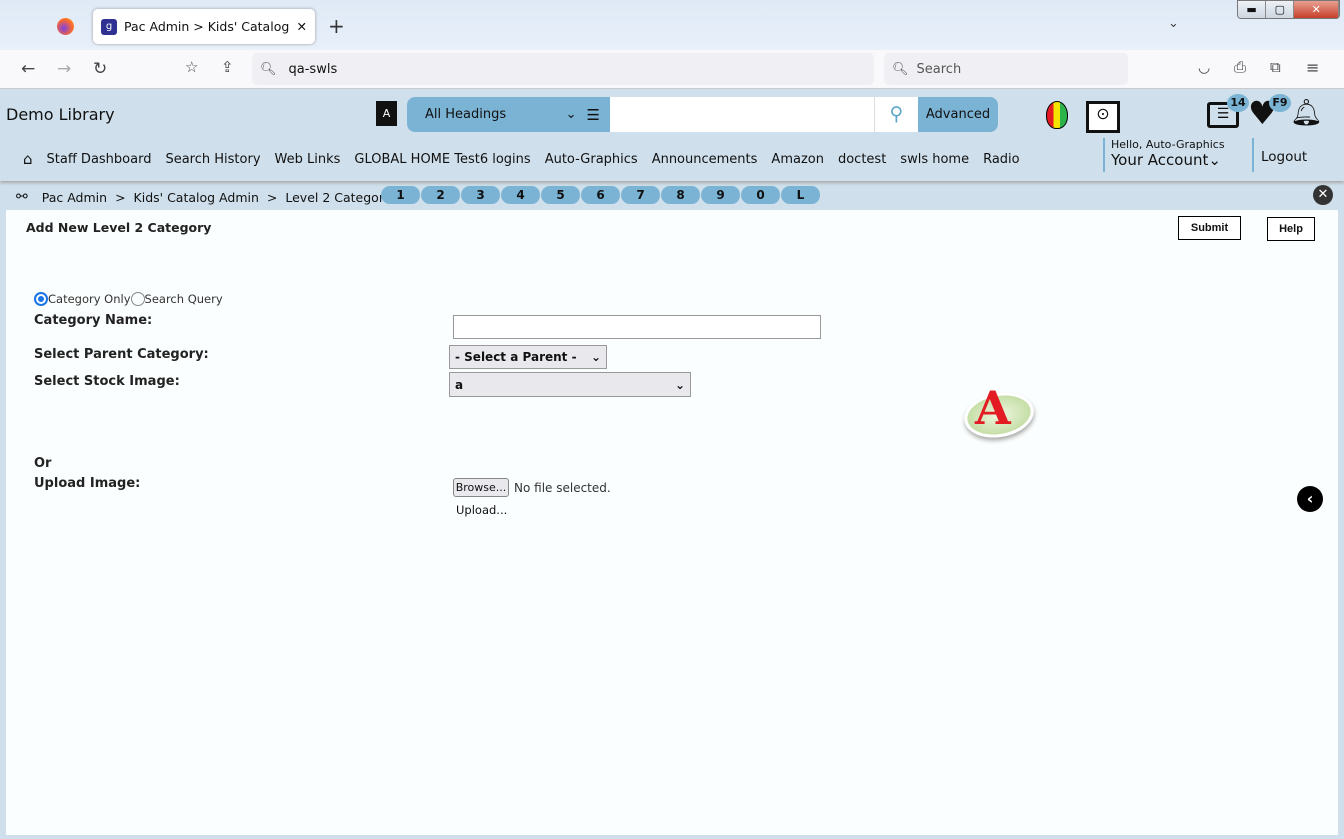 Image resolution: width=1344 pixels, height=839 pixels. What do you see at coordinates (64, 69) in the screenshot?
I see `forward-icon: →` at bounding box center [64, 69].